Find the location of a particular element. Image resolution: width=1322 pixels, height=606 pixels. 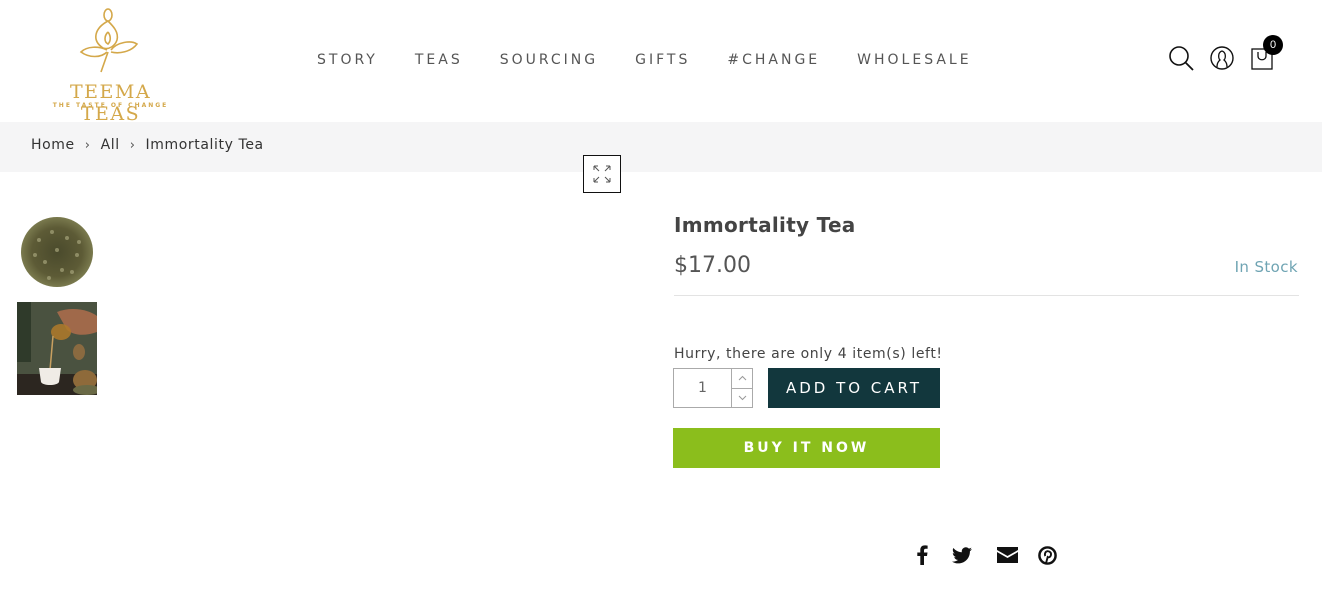

share-facebook-button is located at coordinates (922, 555).